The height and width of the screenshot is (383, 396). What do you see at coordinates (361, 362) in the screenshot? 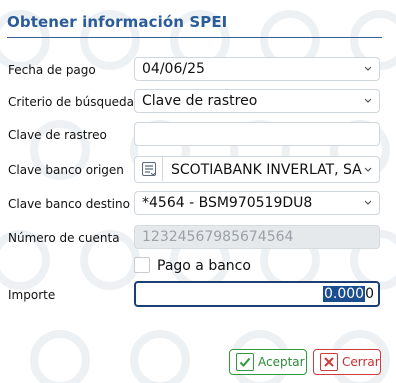
I see `close-label: Cerrar` at bounding box center [361, 362].